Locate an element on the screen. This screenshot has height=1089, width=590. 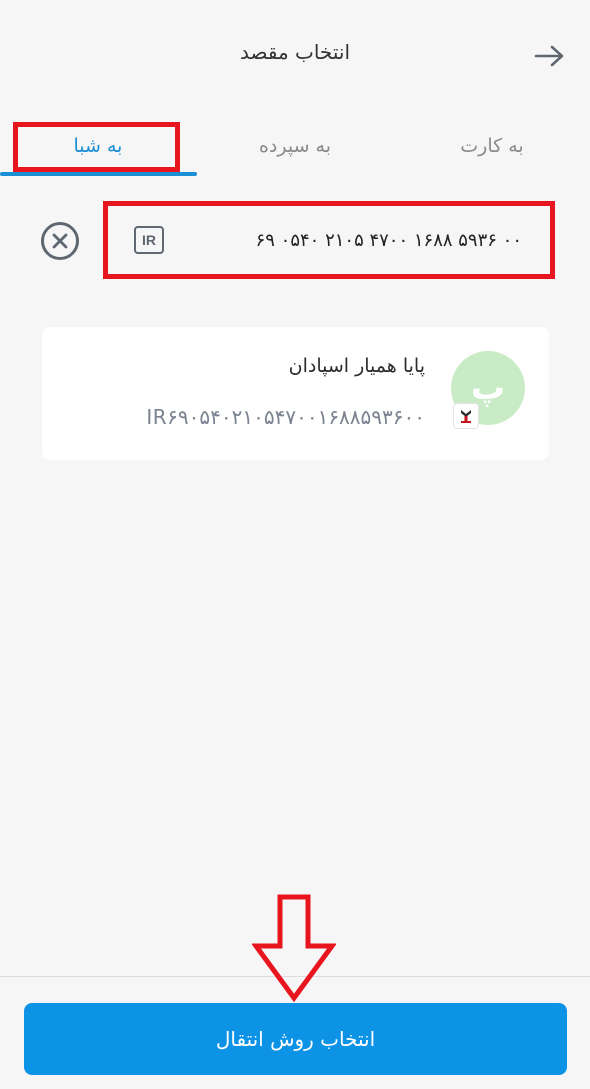
header: انتخاب مقصد is located at coordinates (295, 55).